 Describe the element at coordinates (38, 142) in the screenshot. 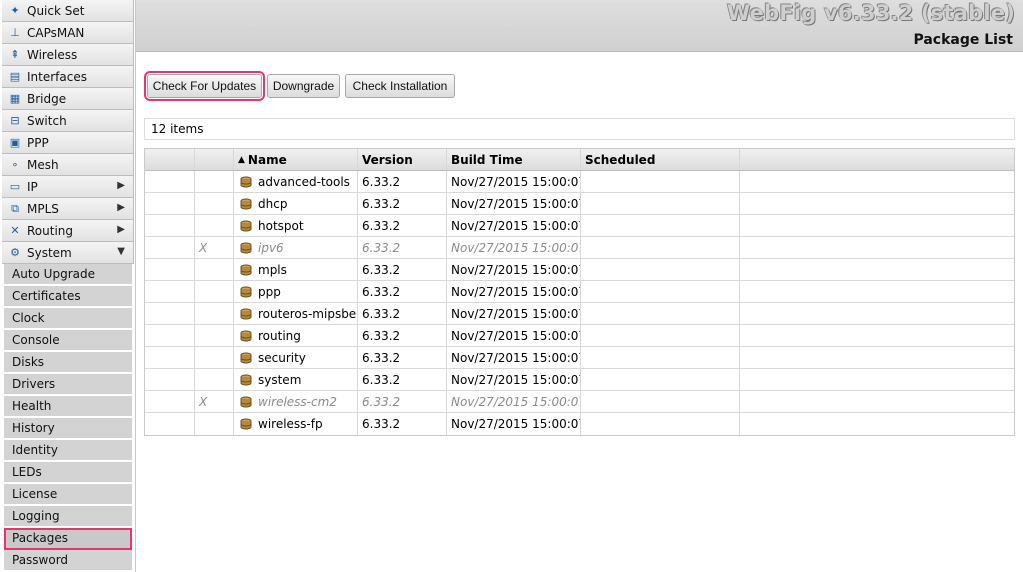

I see `sidebar-item-label: PPP` at that location.